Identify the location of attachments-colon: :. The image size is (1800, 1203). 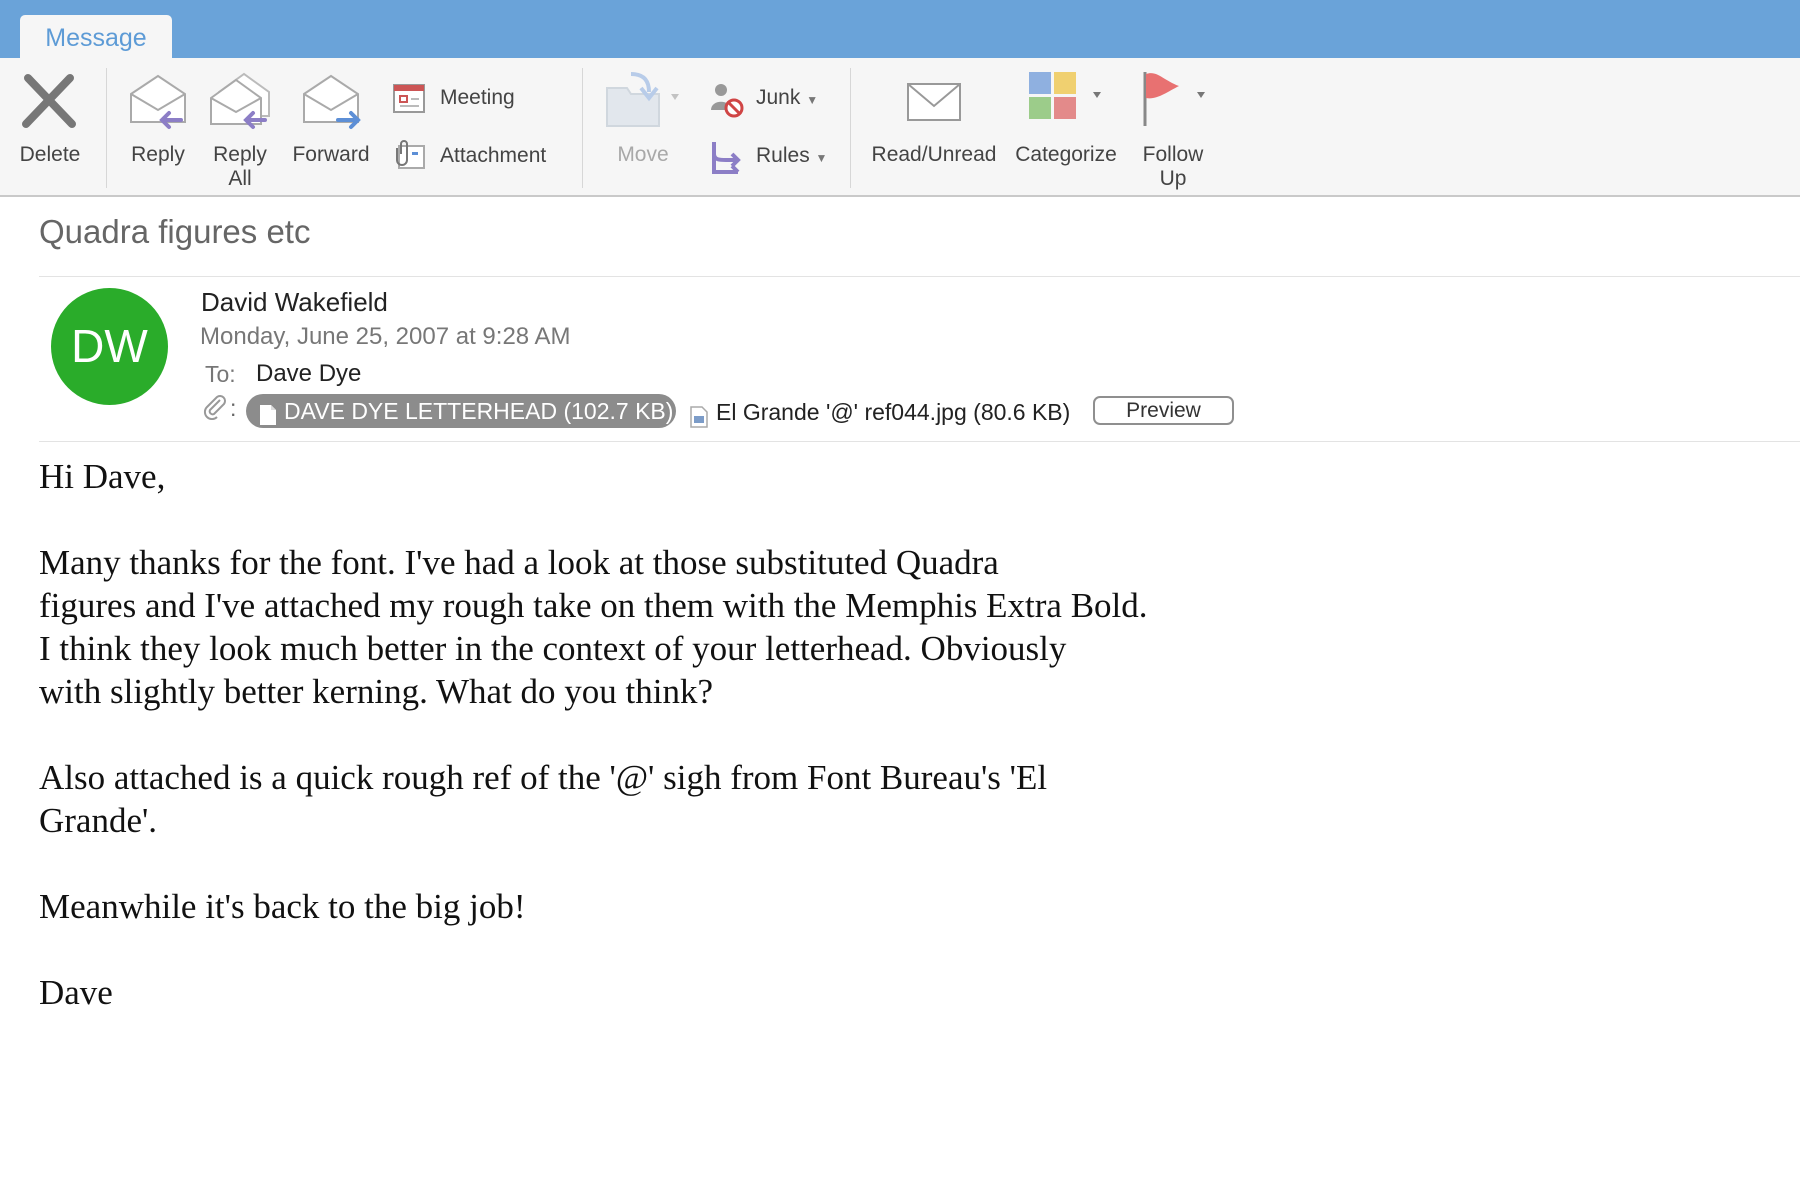
(233, 408).